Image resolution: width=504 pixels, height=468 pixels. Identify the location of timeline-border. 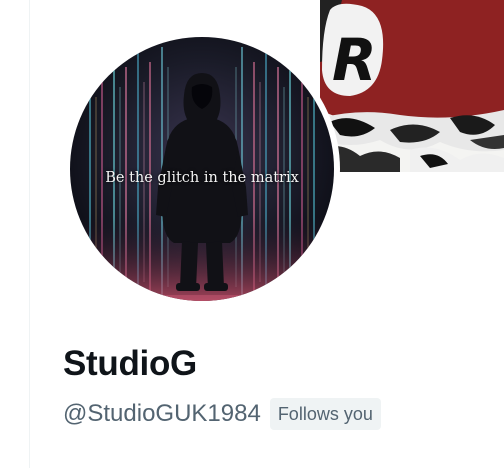
(29, 234).